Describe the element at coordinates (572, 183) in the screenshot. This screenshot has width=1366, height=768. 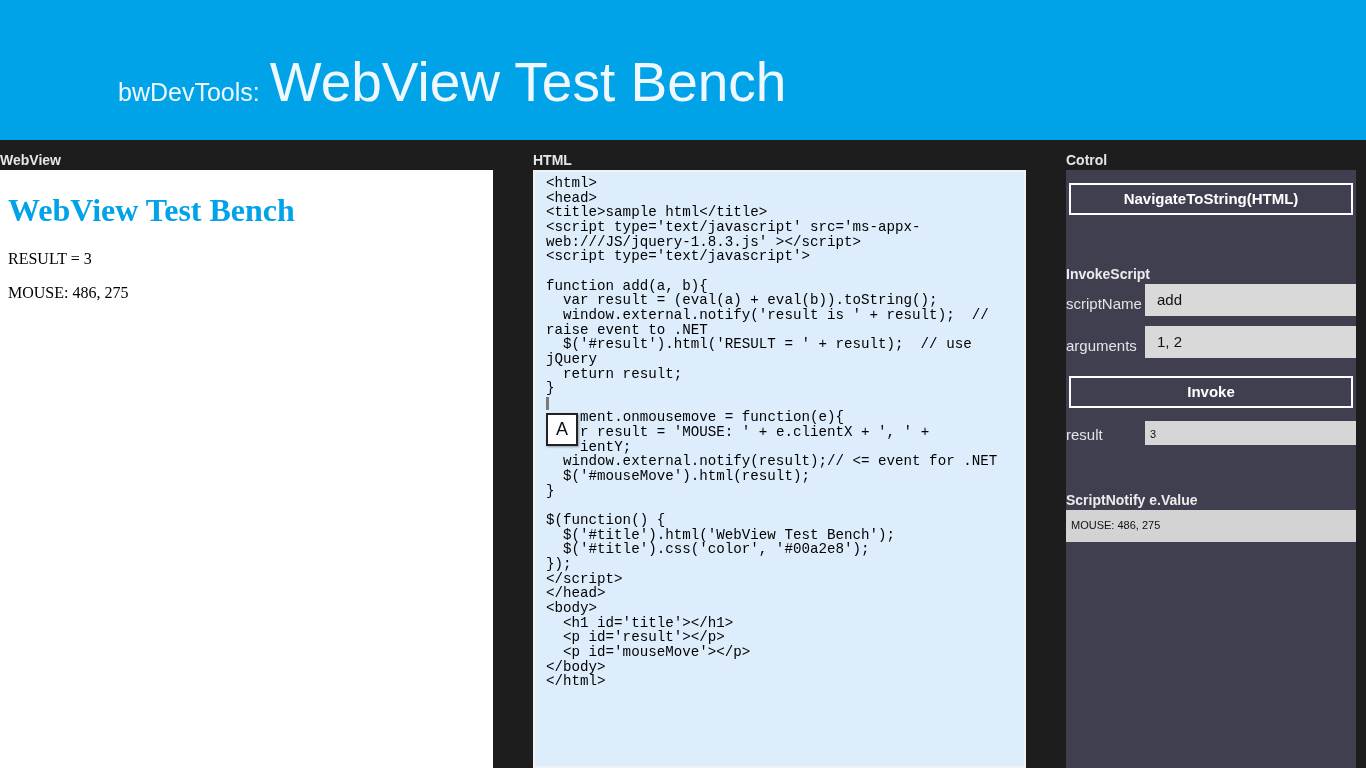
I see `code-line: <html>` at that location.